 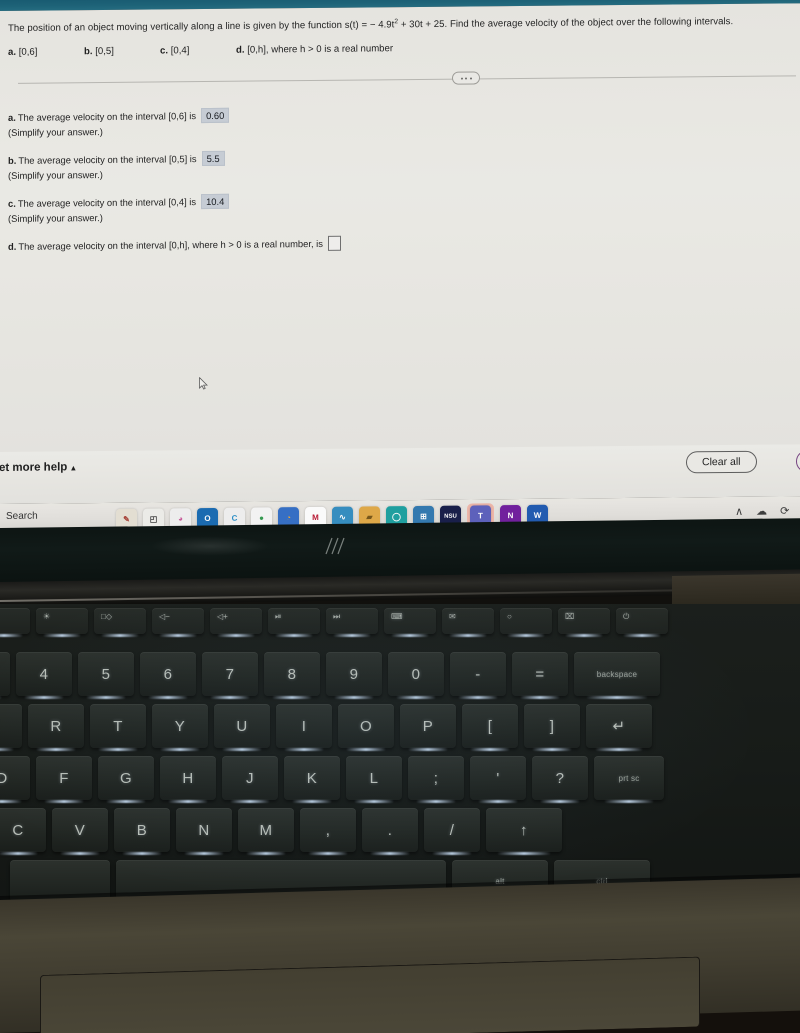 What do you see at coordinates (404, 79) in the screenshot?
I see `section-divider` at bounding box center [404, 79].